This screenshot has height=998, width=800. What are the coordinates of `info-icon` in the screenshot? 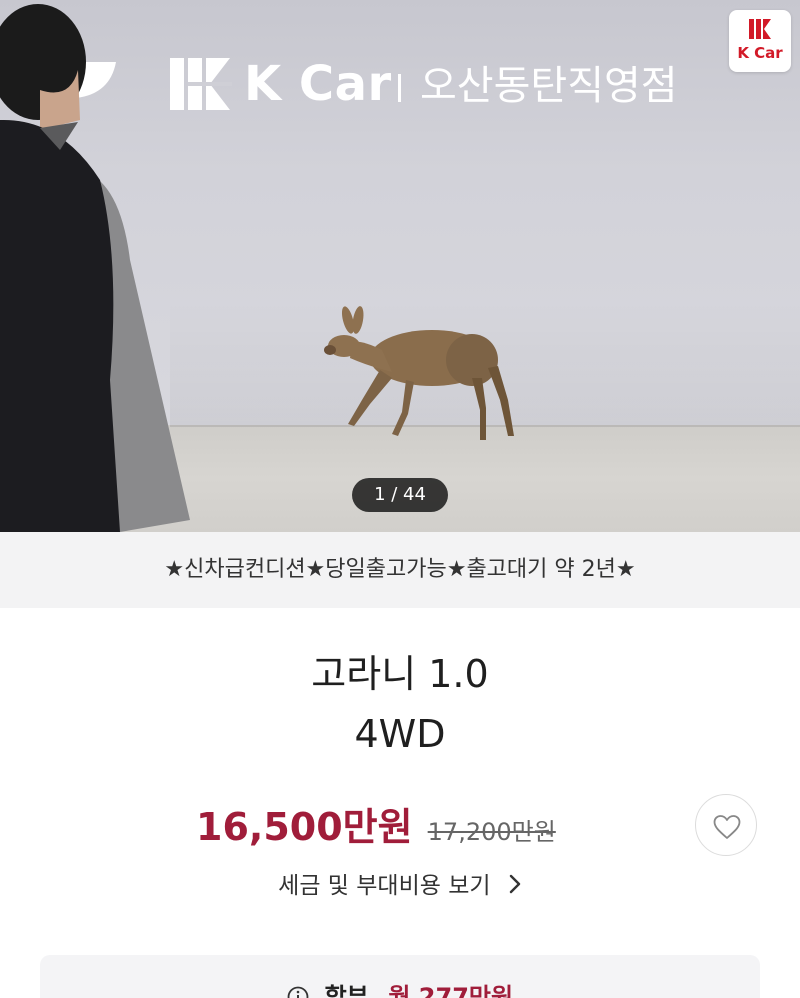 It's located at (298, 992).